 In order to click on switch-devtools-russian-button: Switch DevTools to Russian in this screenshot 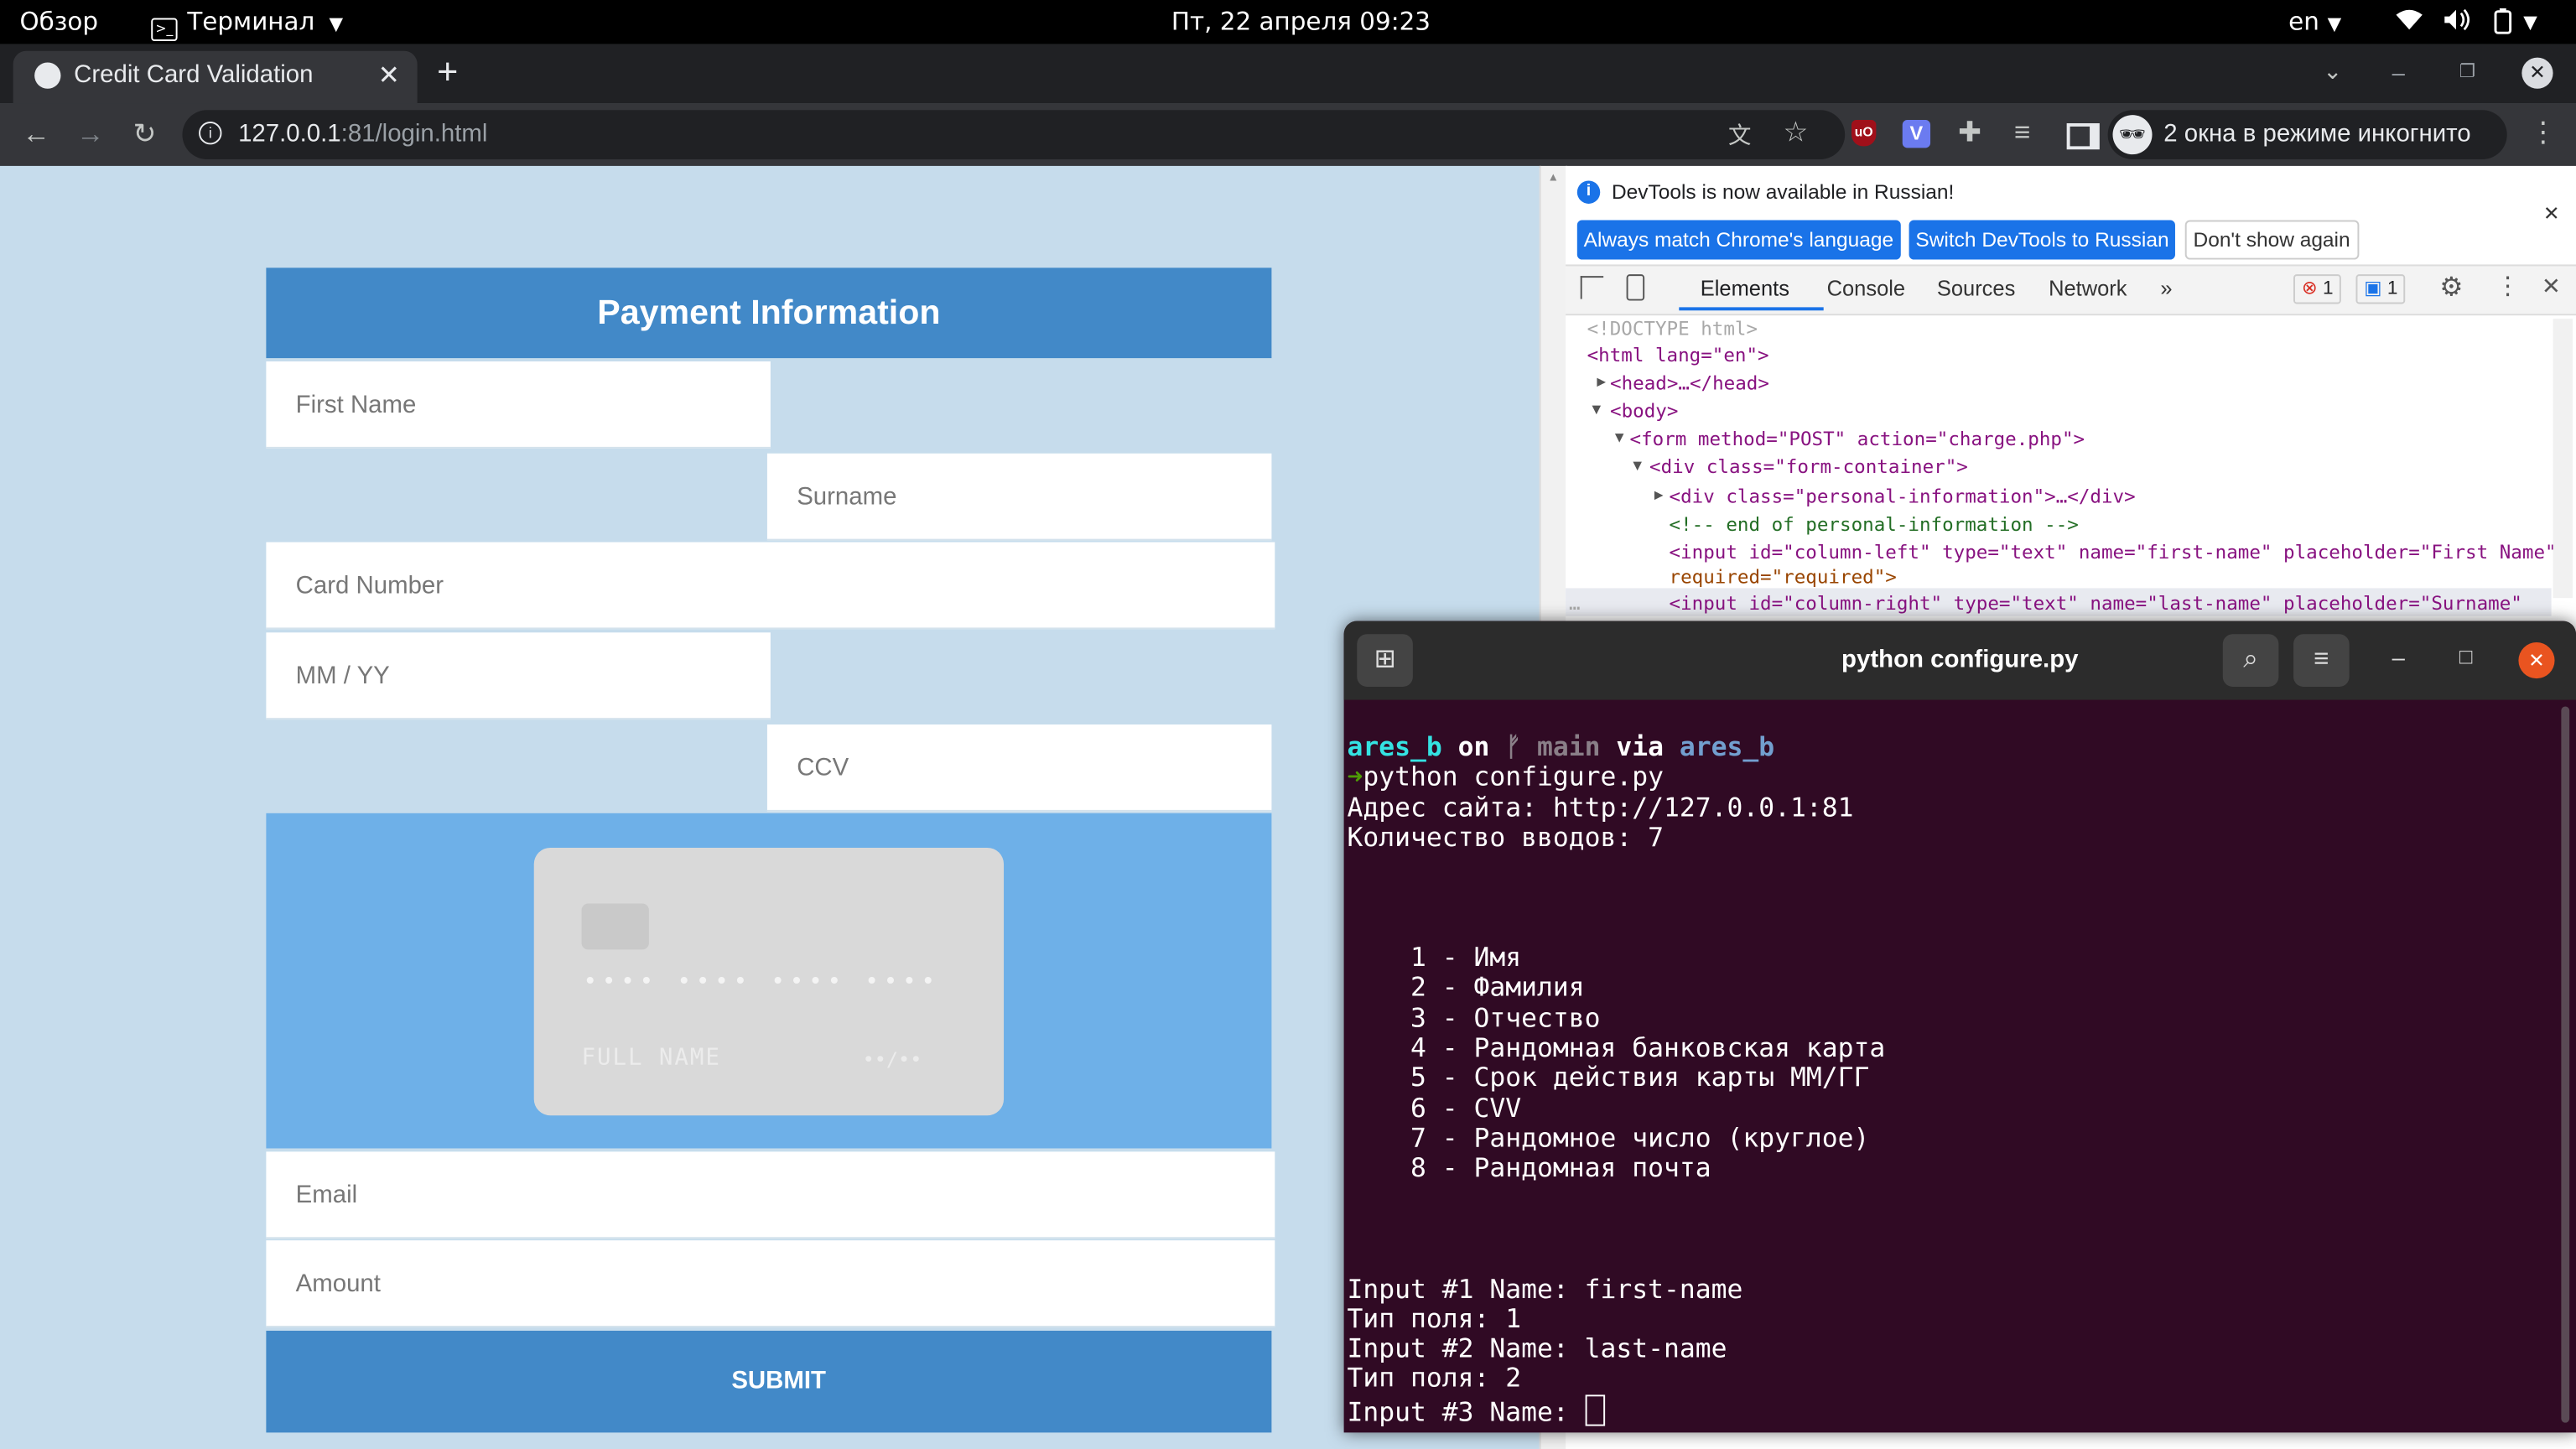, I will do `click(2042, 240)`.